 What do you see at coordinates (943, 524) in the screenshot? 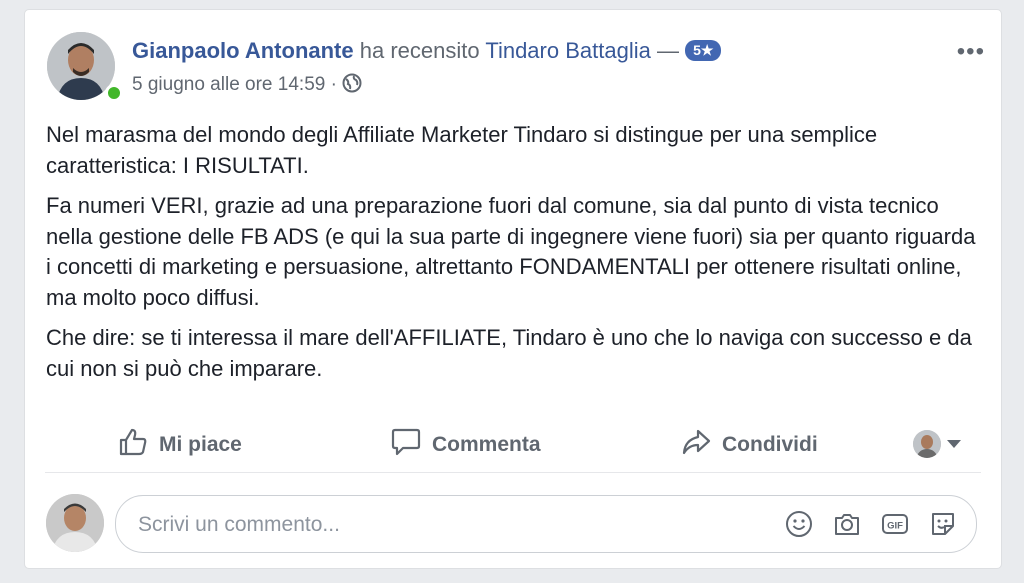
I see `sticker-icon` at bounding box center [943, 524].